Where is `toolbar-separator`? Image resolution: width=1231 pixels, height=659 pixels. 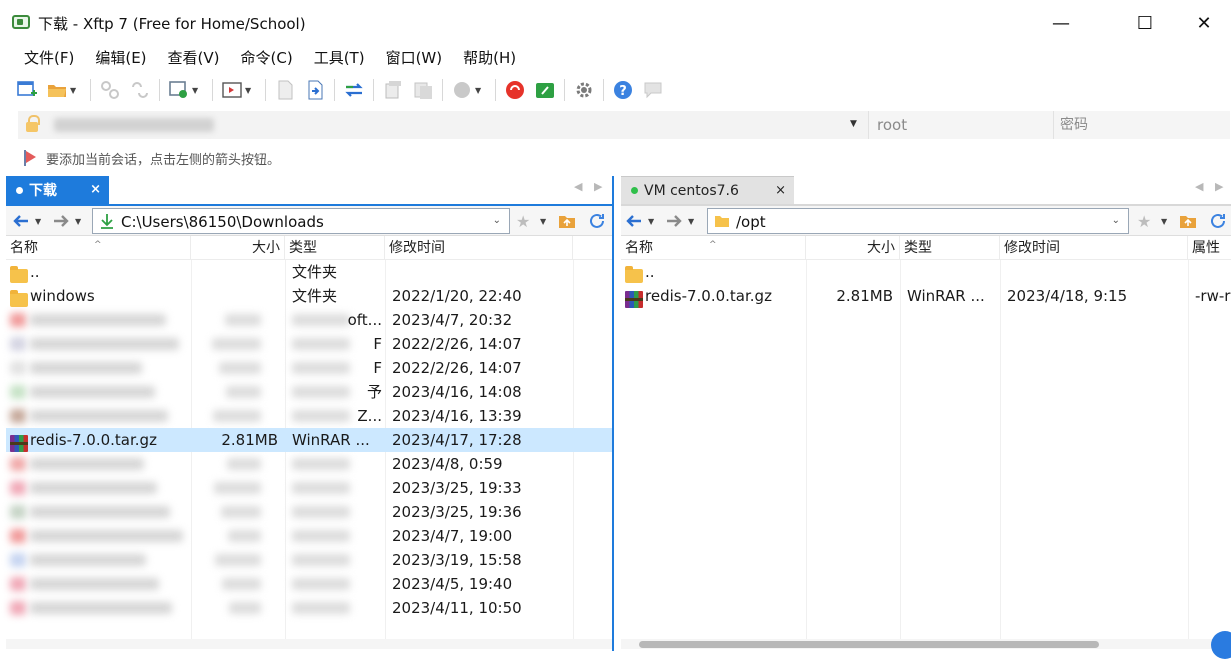
toolbar-separator is located at coordinates (495, 90).